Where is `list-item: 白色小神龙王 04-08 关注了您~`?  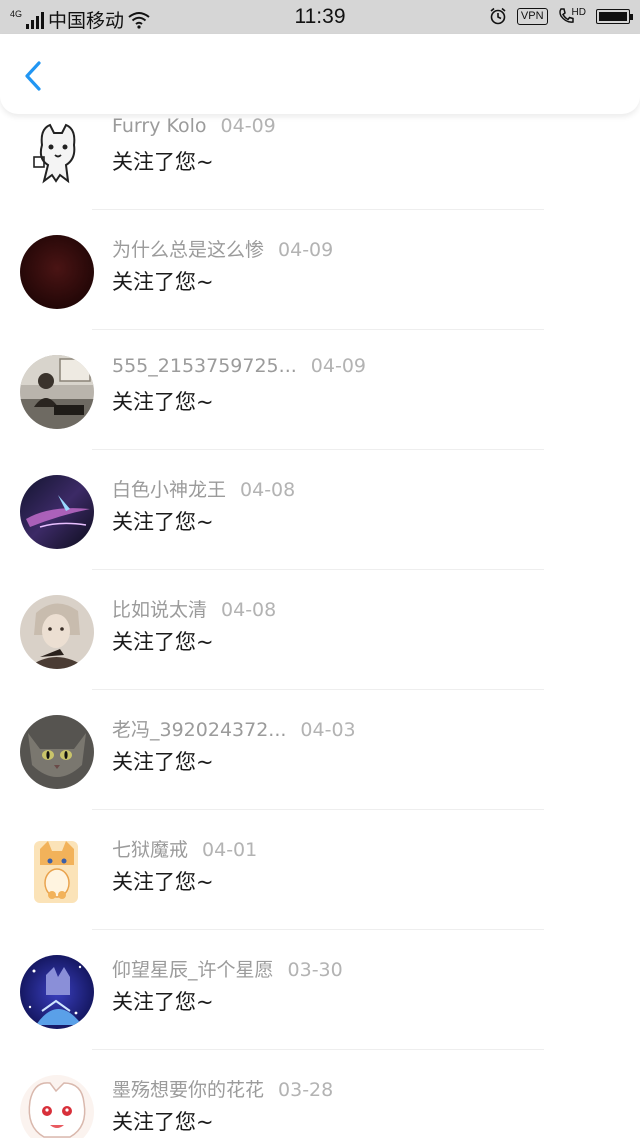 list-item: 白色小神龙王 04-08 关注了您~ is located at coordinates (320, 510).